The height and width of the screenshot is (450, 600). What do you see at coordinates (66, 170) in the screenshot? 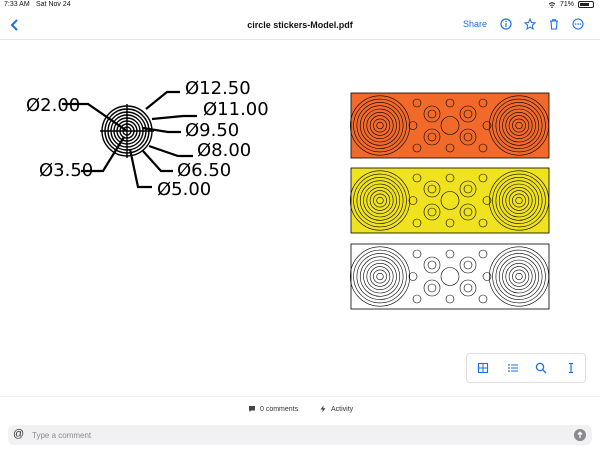
I see `dimension-label-3-50: Ø3.50` at bounding box center [66, 170].